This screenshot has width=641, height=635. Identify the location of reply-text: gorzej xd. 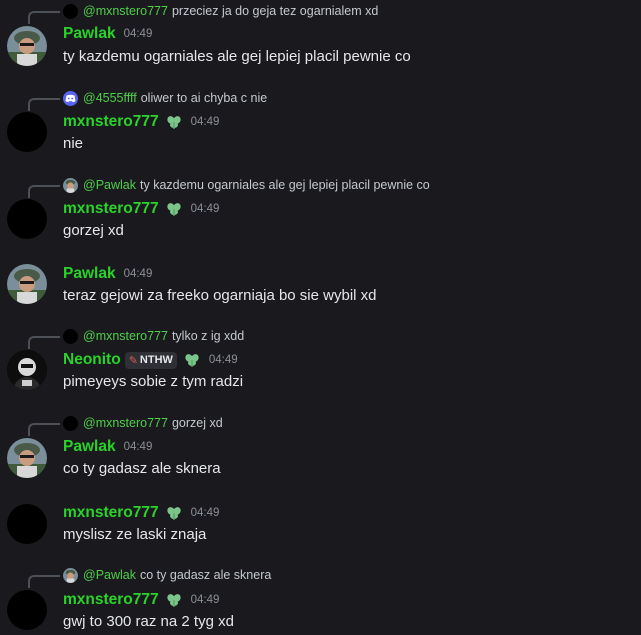
(197, 423).